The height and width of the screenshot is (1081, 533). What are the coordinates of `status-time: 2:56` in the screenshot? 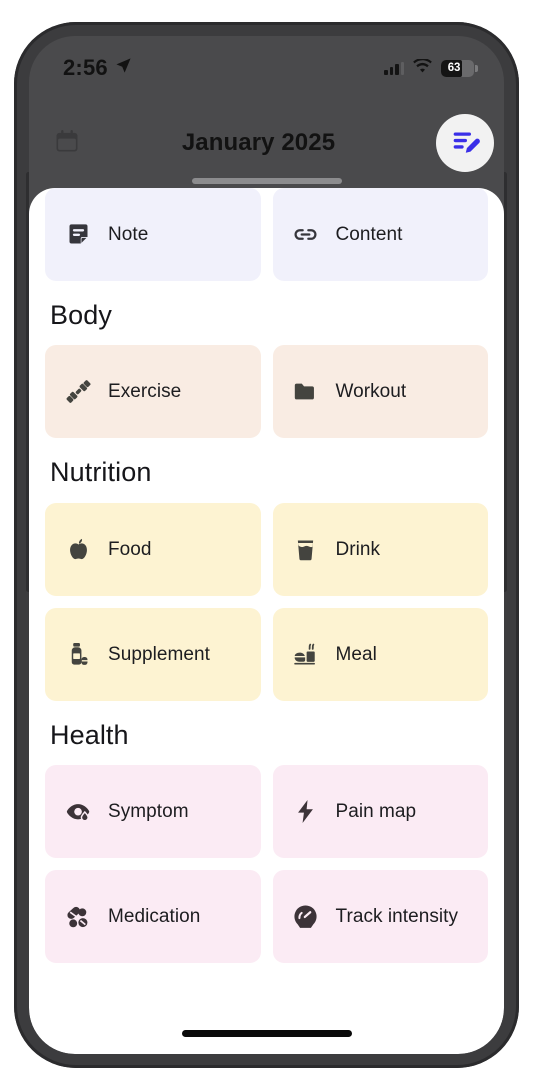 It's located at (85, 67).